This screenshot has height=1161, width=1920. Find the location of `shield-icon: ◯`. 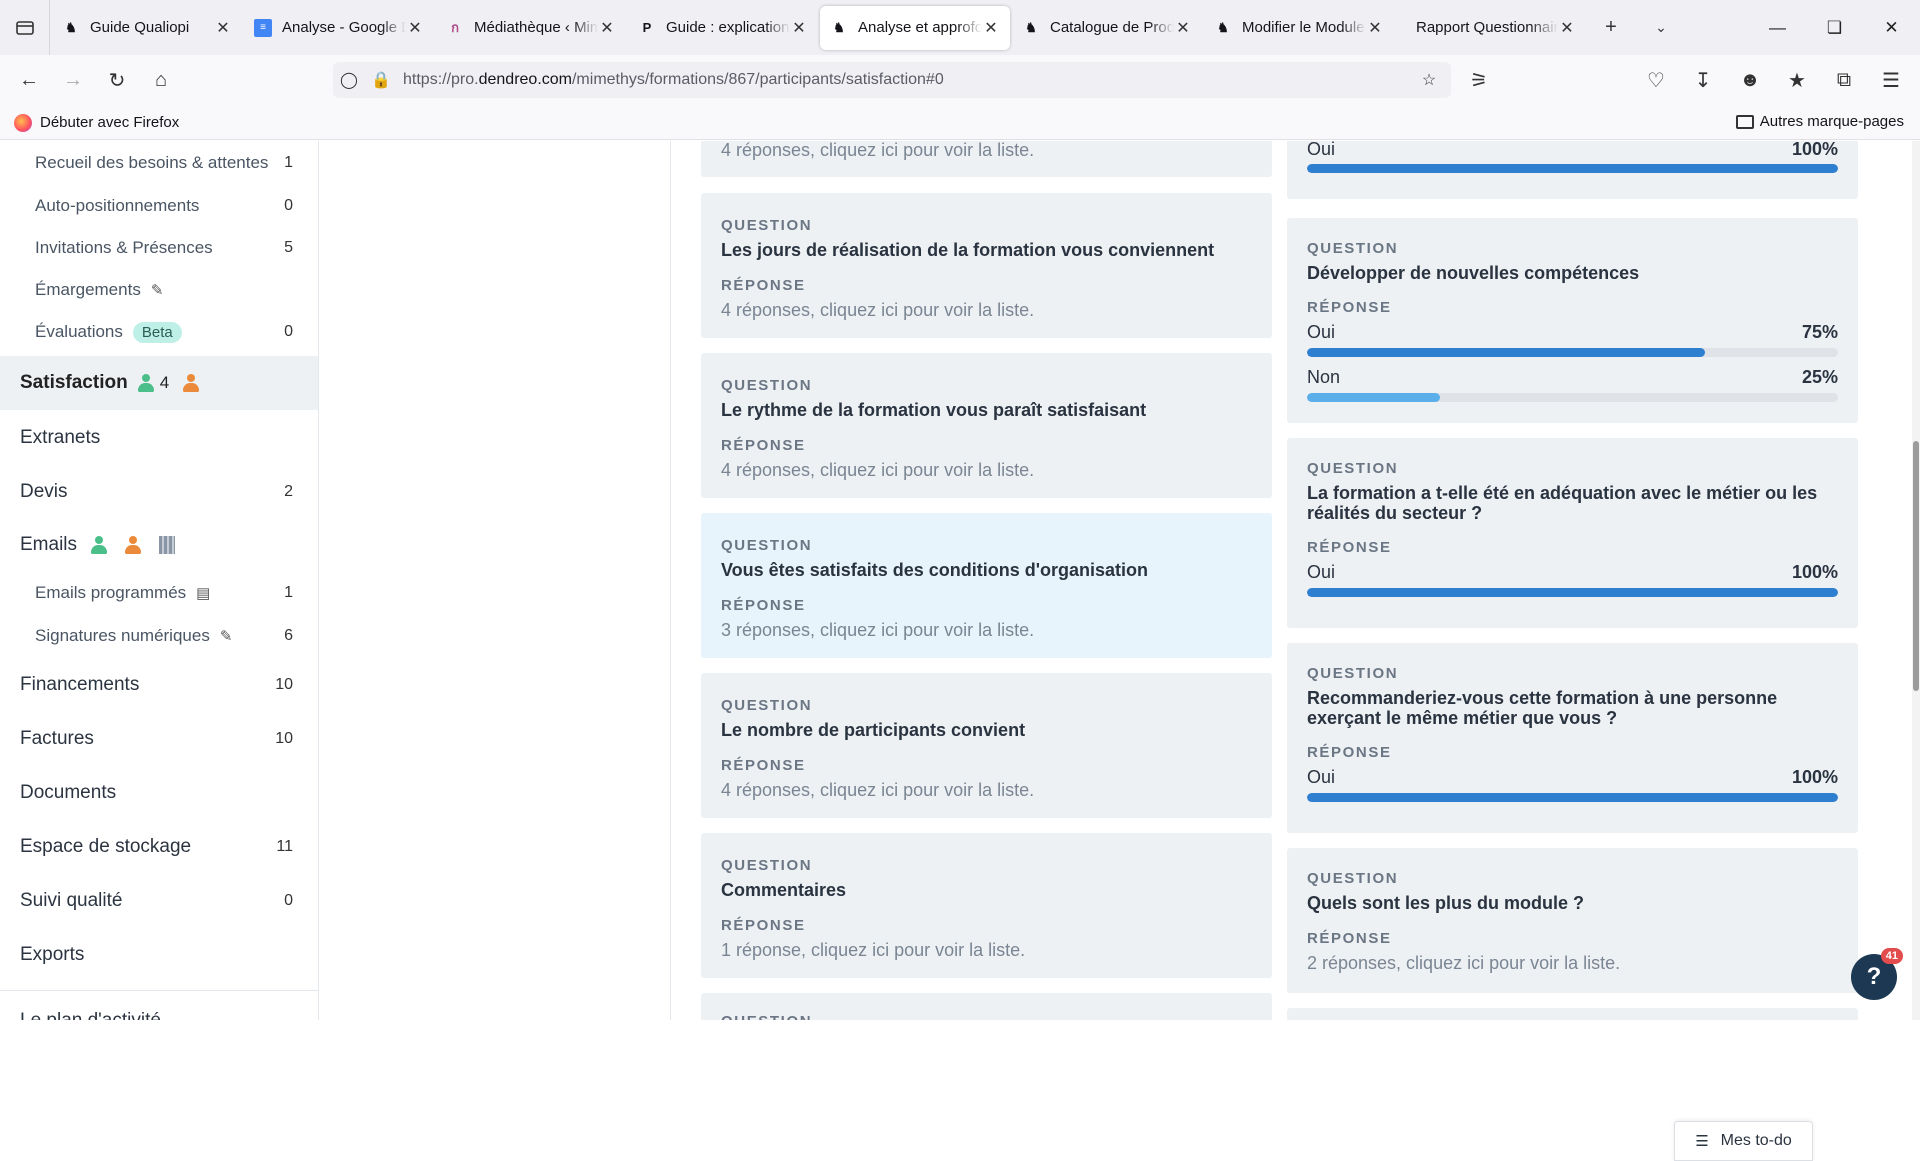

shield-icon: ◯ is located at coordinates (349, 80).